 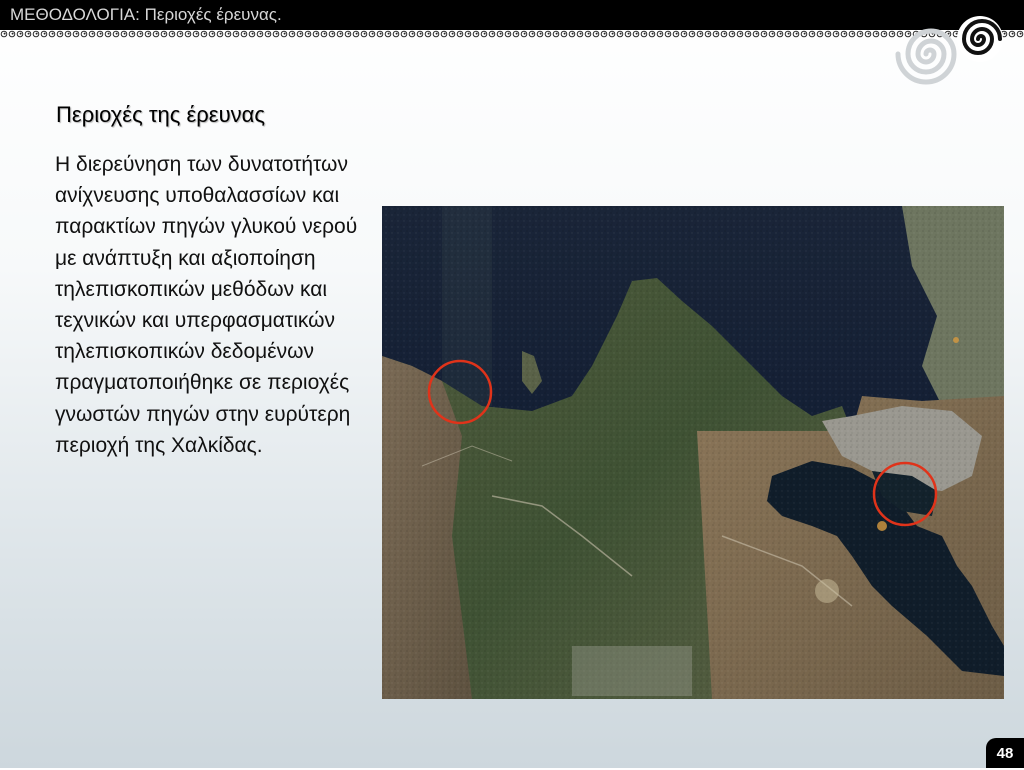 What do you see at coordinates (512, 34) in the screenshot?
I see `decorative-spiral-border` at bounding box center [512, 34].